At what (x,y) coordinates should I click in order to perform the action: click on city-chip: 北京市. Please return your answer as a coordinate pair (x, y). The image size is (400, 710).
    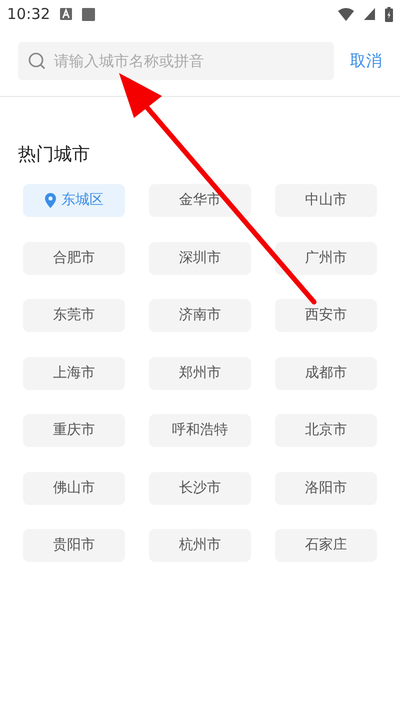
    Looking at the image, I should click on (326, 430).